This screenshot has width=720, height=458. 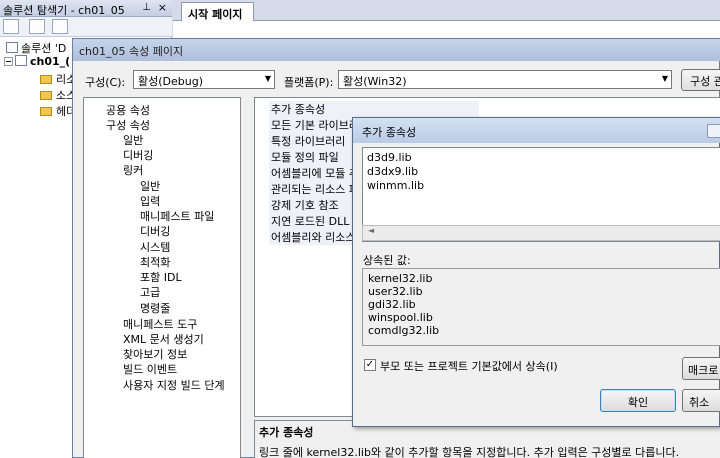 What do you see at coordinates (469, 366) in the screenshot?
I see `inherit-checkbox-label: 부모 또는 프로젝트 기본값에서 상속(I)` at bounding box center [469, 366].